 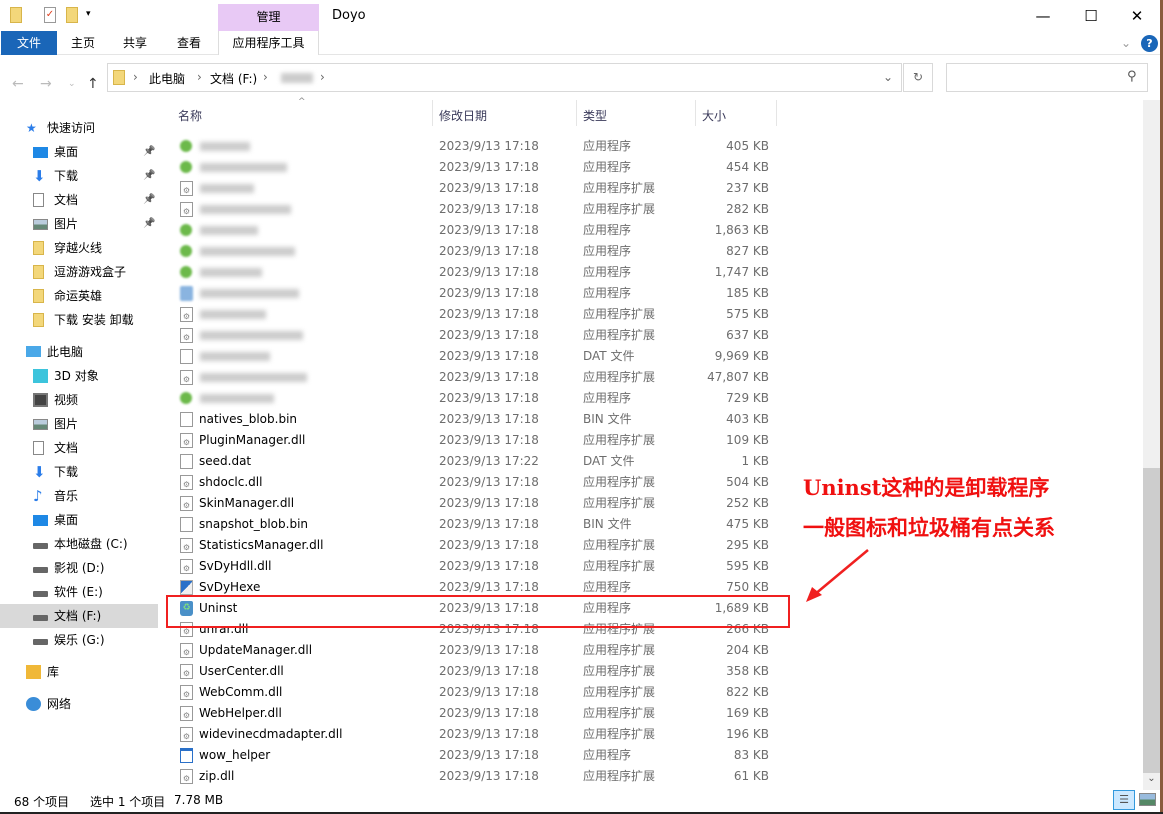 What do you see at coordinates (1043, 16) in the screenshot?
I see `minimize-button: —` at bounding box center [1043, 16].